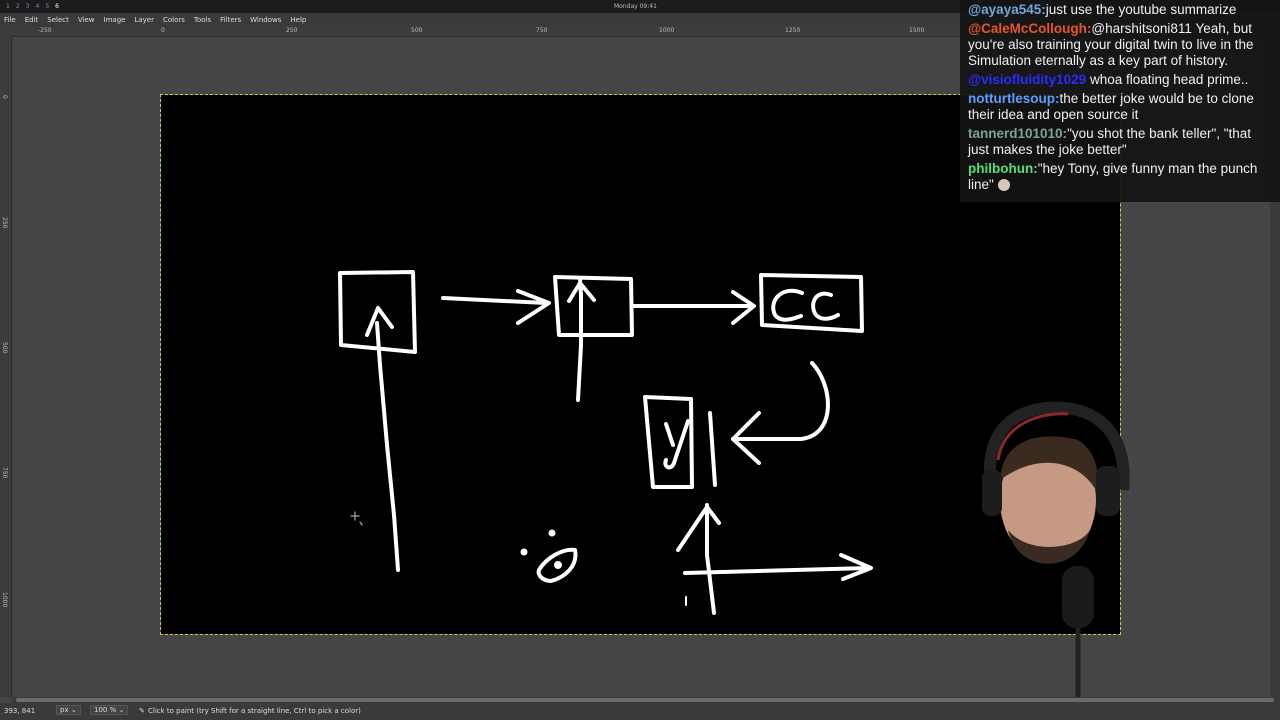 The image size is (1280, 720). I want to click on sketch-bar, so click(712, 449).